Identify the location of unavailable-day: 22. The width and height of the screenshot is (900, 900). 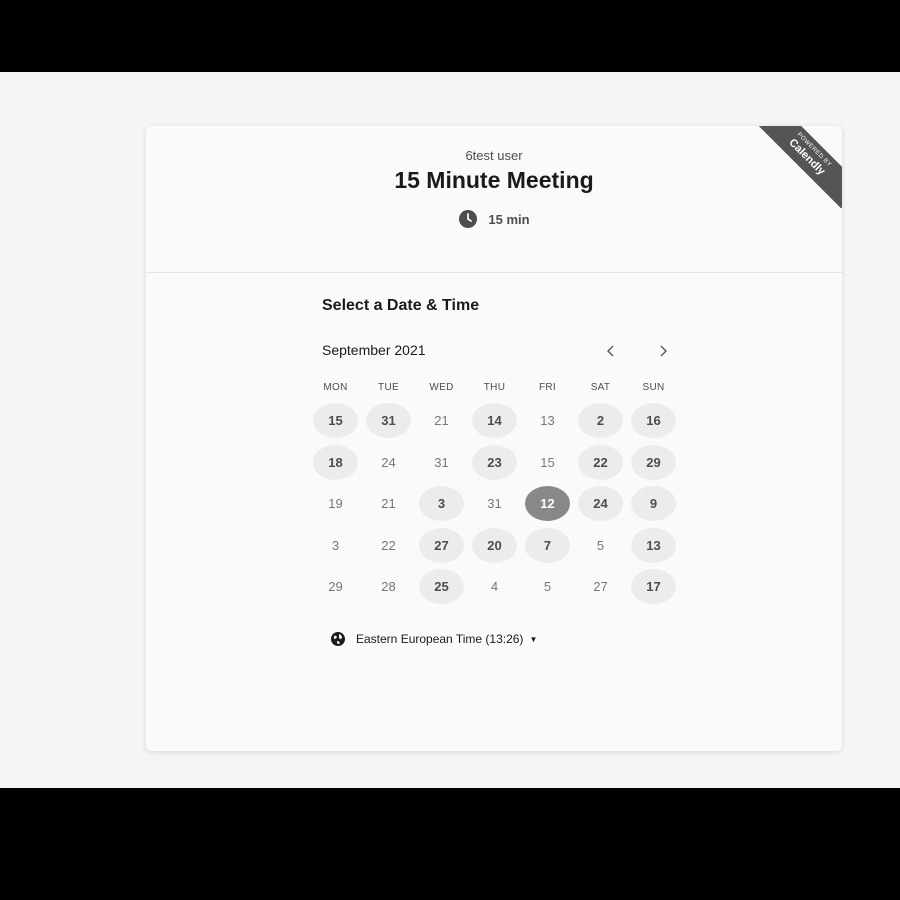
(388, 545).